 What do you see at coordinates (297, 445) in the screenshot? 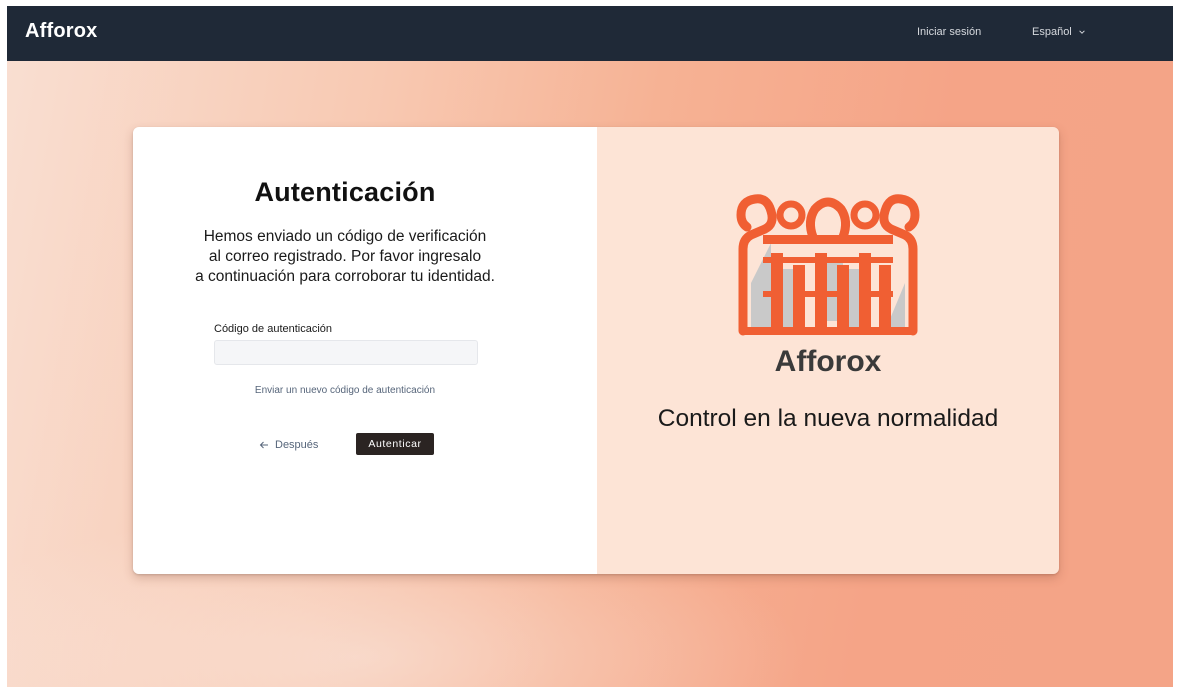
I see `back-button-label: Después` at bounding box center [297, 445].